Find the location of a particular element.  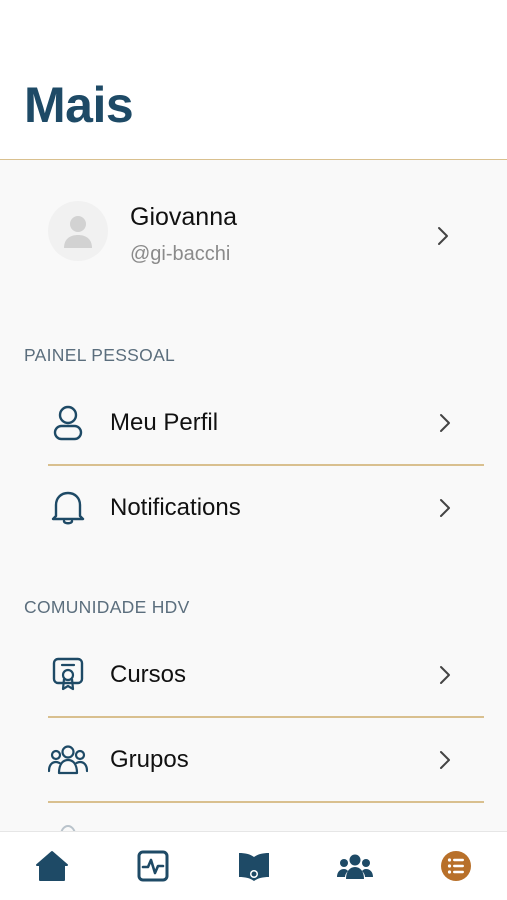

menu-item-meu-perfil: Meu Perfil is located at coordinates (266, 425).